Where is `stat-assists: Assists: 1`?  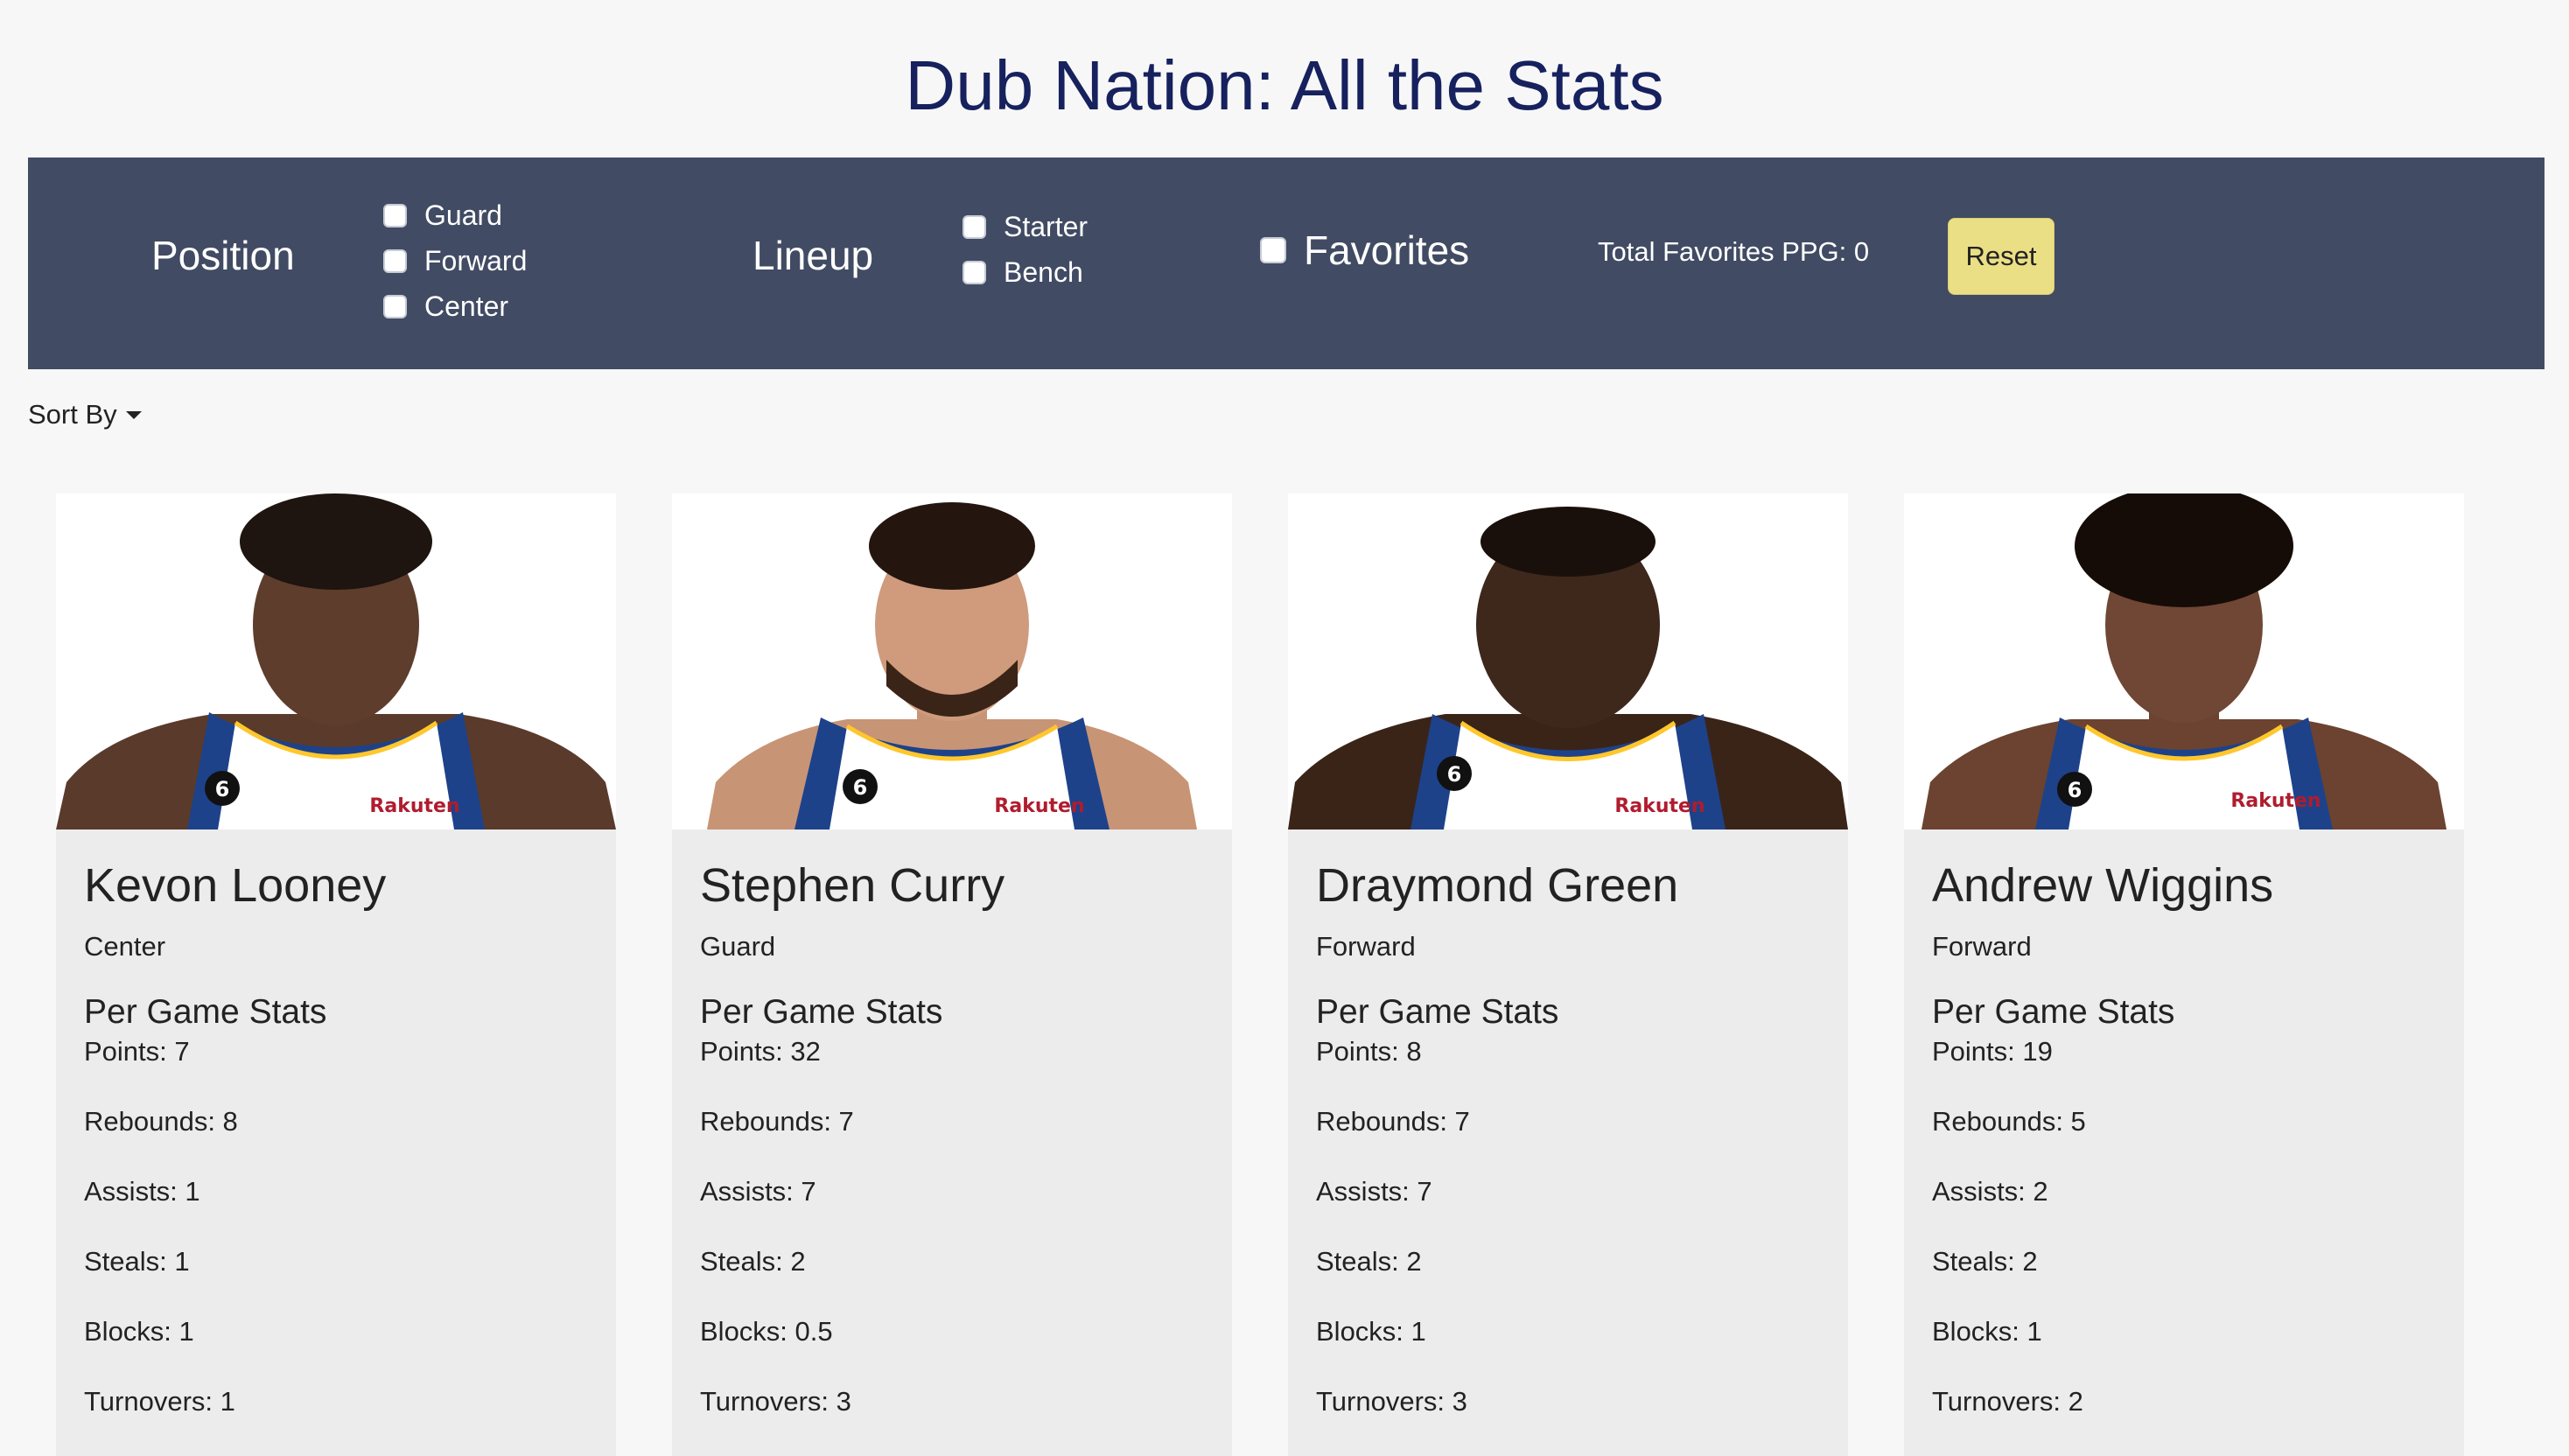
stat-assists: Assists: 1 is located at coordinates (142, 1191).